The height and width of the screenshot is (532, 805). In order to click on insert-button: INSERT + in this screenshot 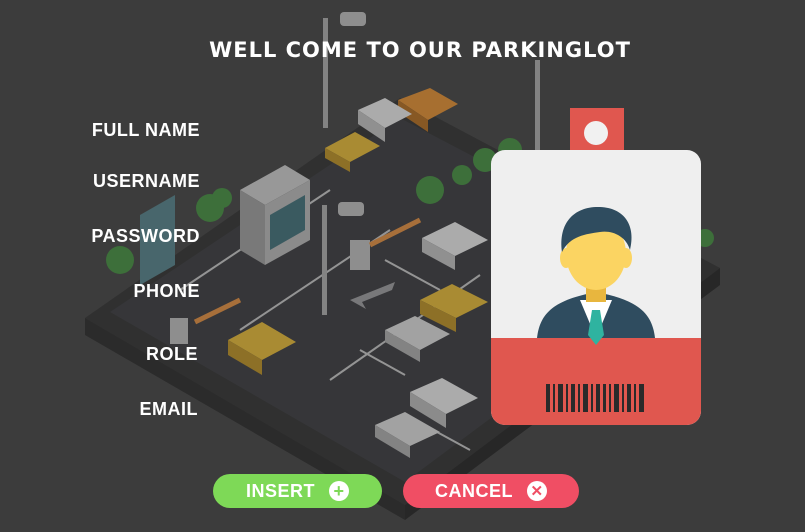, I will do `click(297, 491)`.